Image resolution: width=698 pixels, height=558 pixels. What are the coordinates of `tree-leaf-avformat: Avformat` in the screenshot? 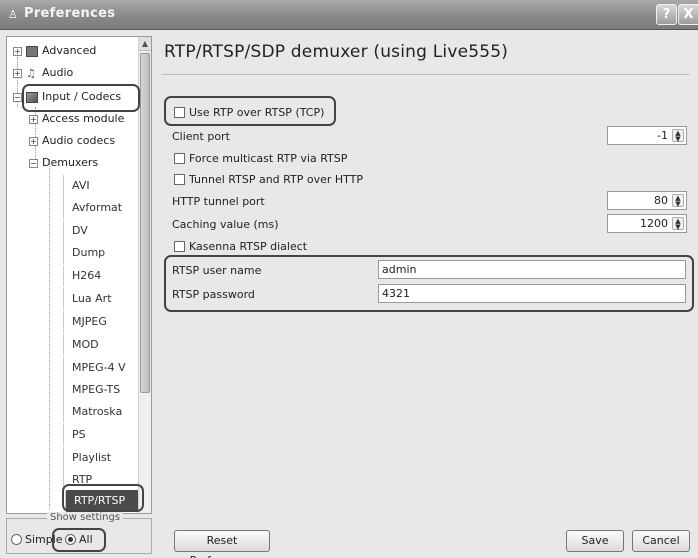 It's located at (101, 208).